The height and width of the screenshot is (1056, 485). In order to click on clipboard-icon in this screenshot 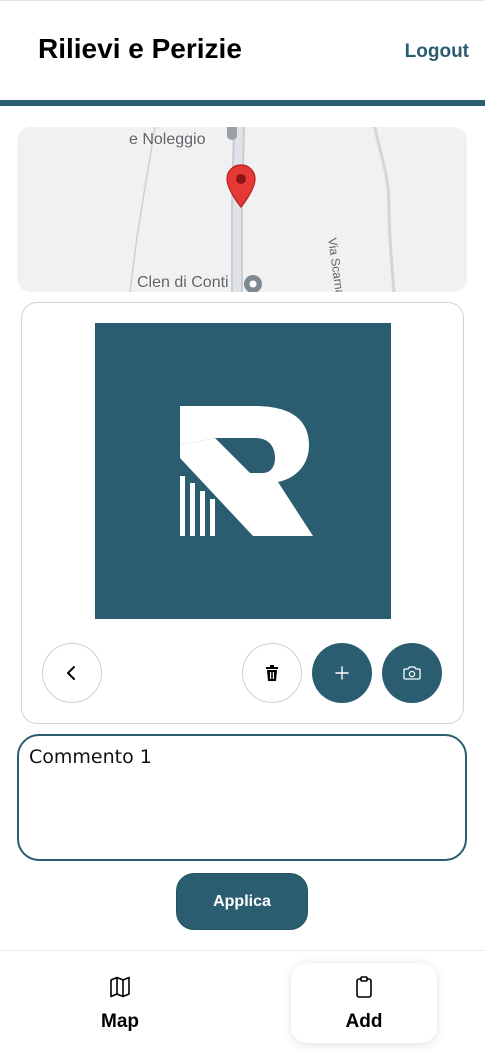, I will do `click(364, 987)`.